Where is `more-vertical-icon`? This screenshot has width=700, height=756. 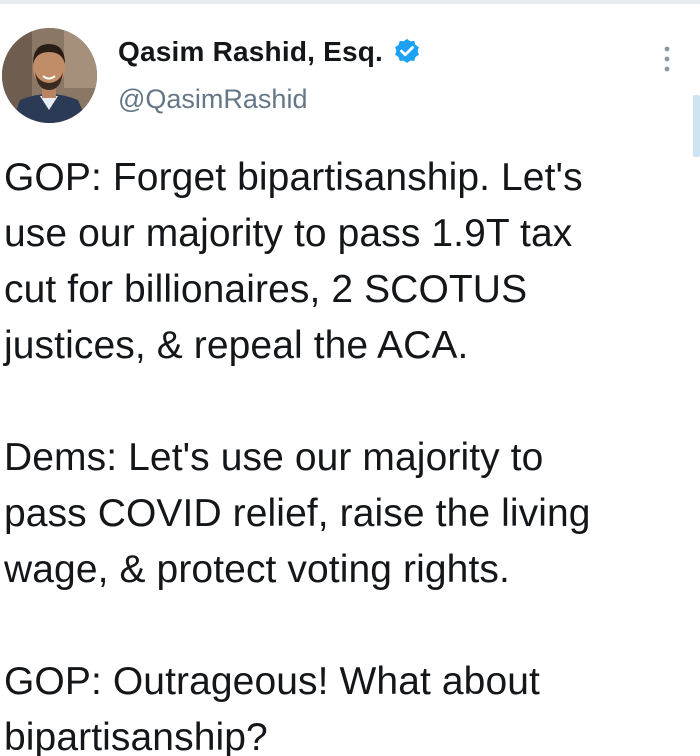 more-vertical-icon is located at coordinates (667, 59).